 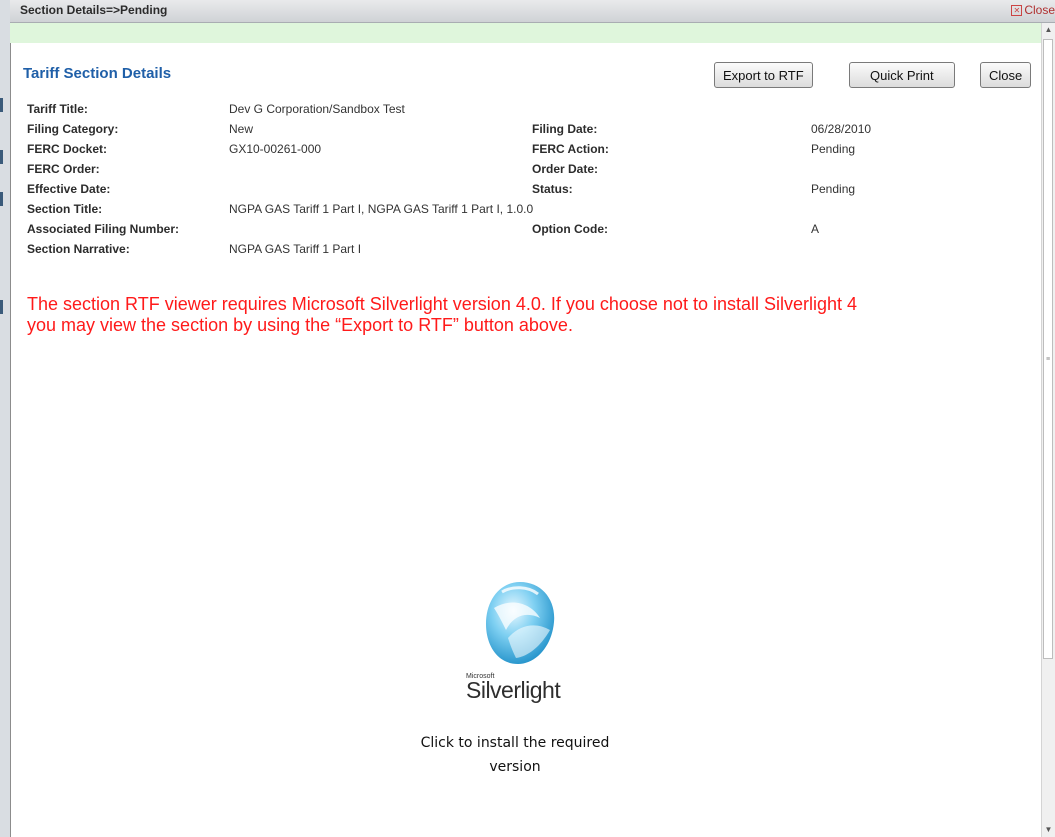 What do you see at coordinates (902, 75) in the screenshot?
I see `quick-print-button: Quick Print` at bounding box center [902, 75].